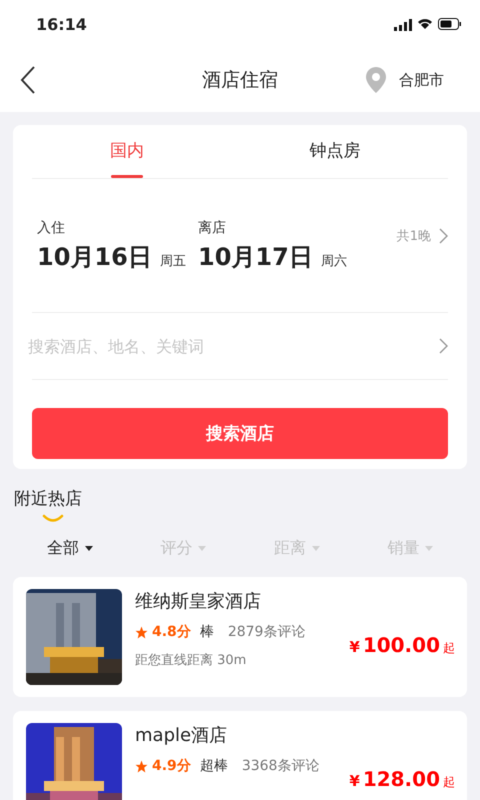 This screenshot has height=800, width=480. What do you see at coordinates (28, 80) in the screenshot?
I see `back-icon` at bounding box center [28, 80].